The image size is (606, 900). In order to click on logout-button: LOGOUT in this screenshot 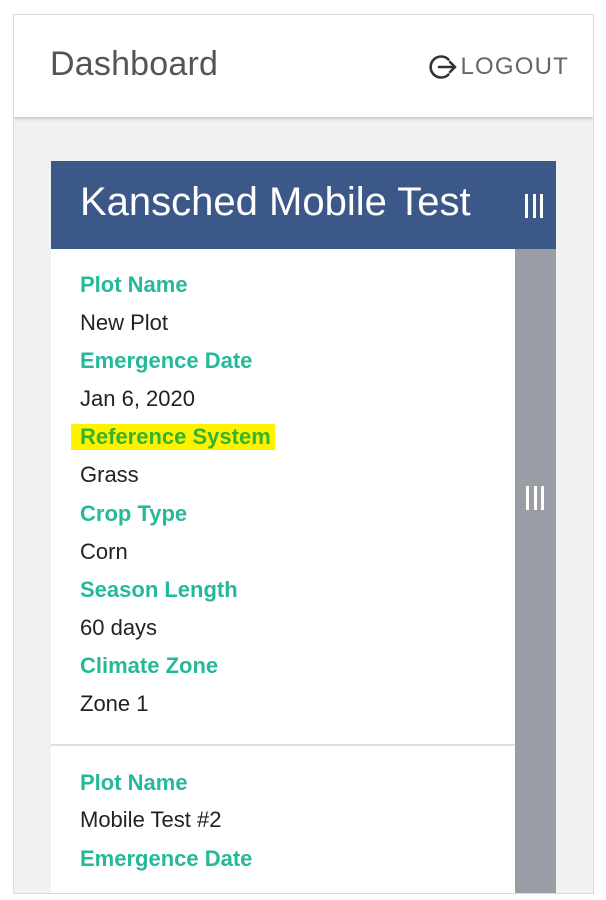, I will do `click(498, 67)`.